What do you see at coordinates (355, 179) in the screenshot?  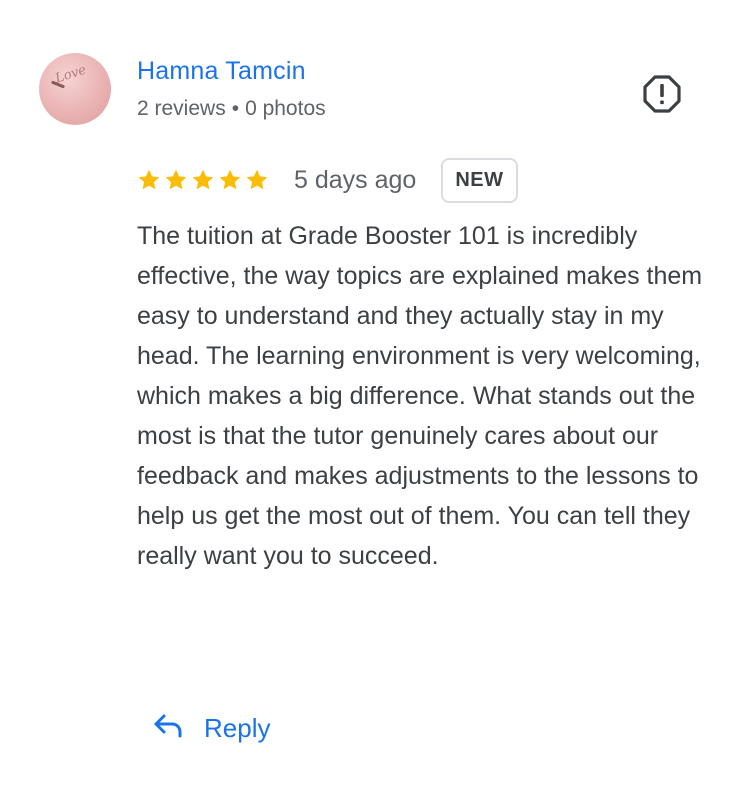 I see `review-date: 5 days ago` at bounding box center [355, 179].